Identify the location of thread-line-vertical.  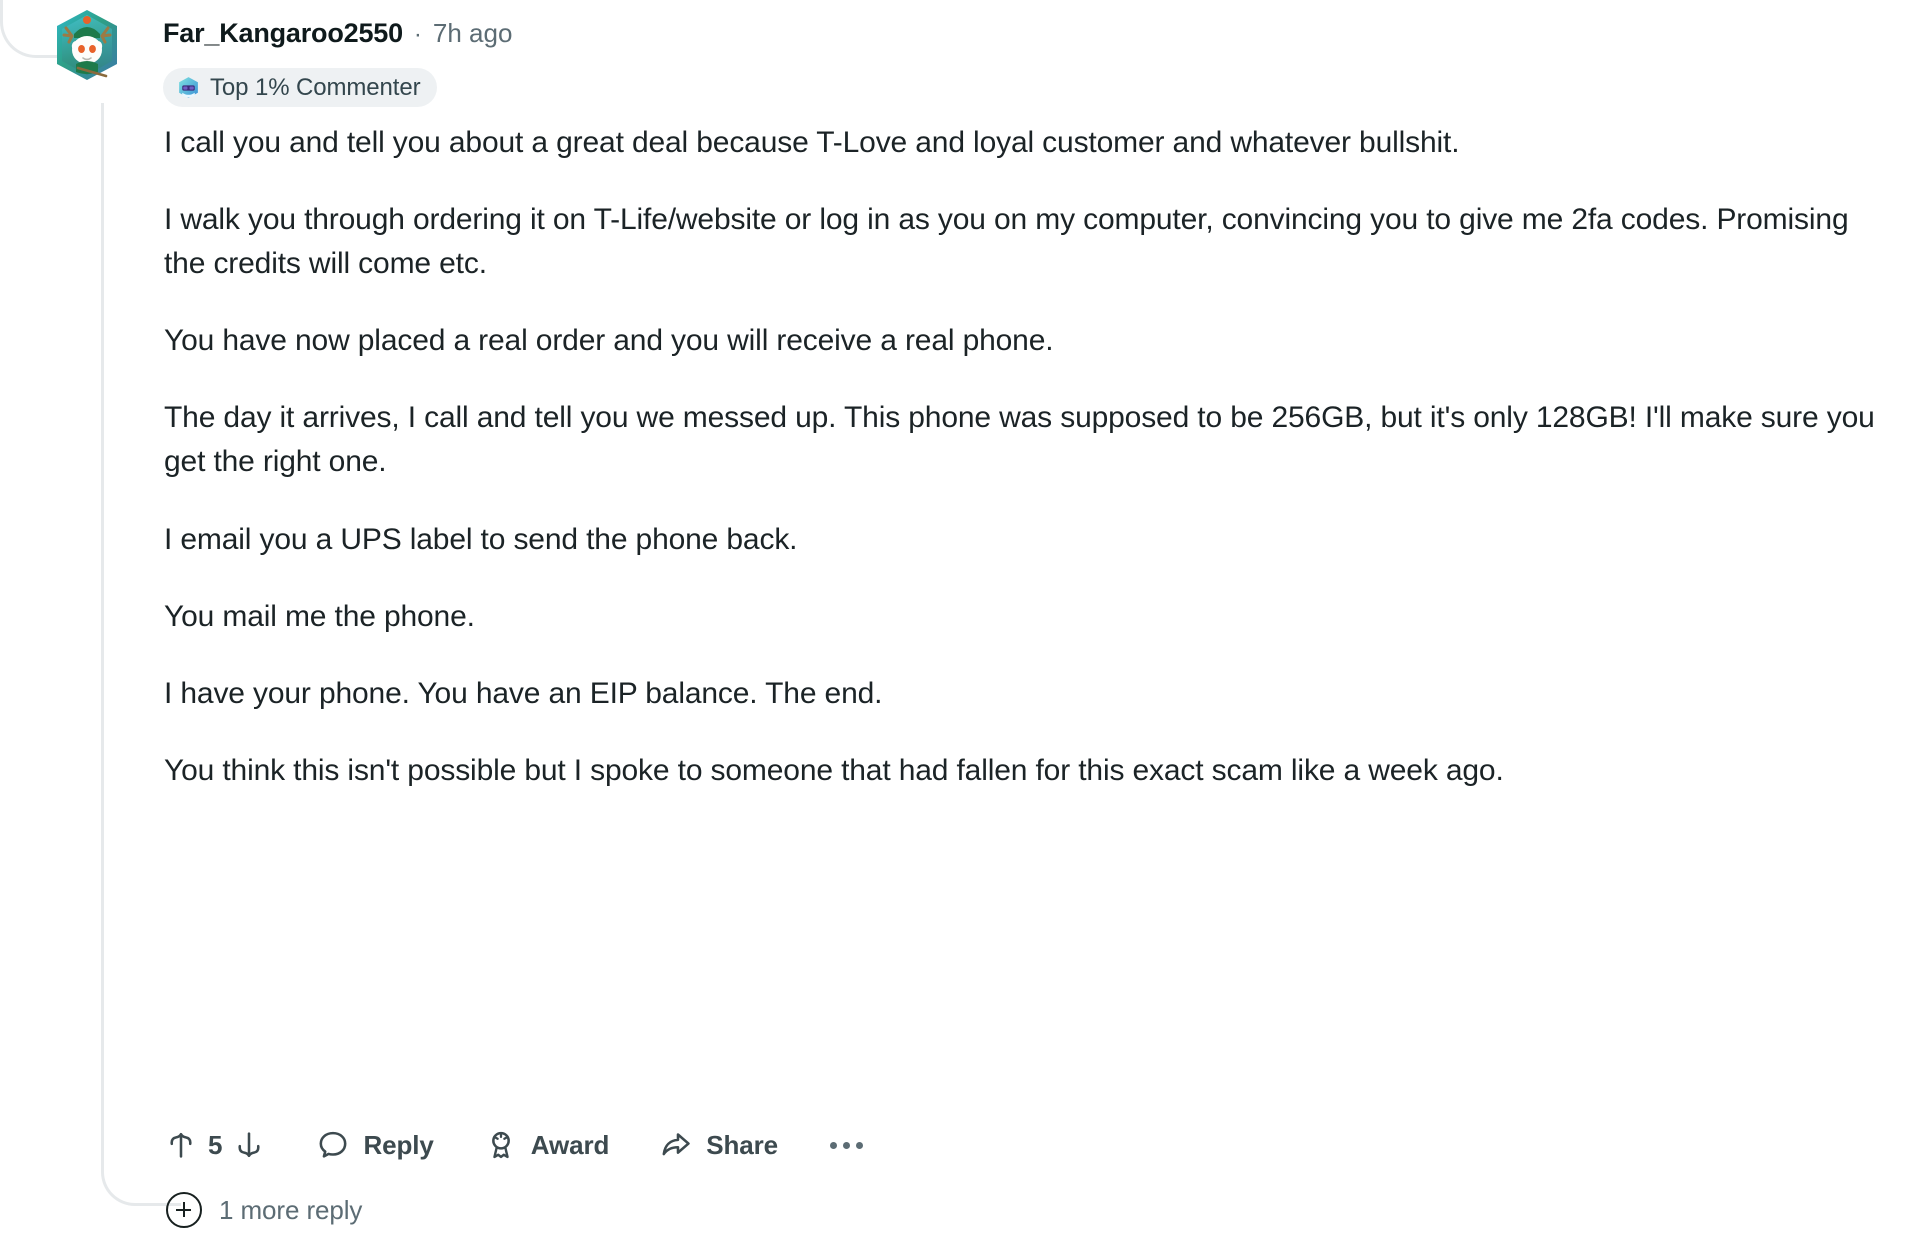
(102, 634).